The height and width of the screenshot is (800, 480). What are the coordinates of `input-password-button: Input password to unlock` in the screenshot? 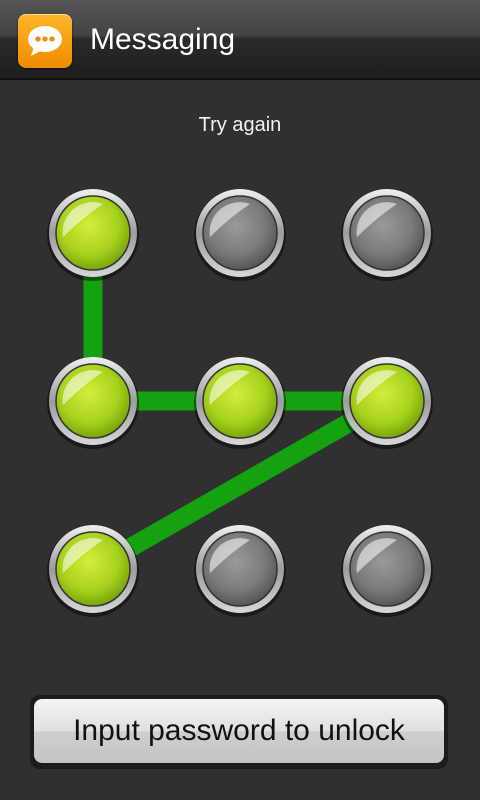 It's located at (239, 731).